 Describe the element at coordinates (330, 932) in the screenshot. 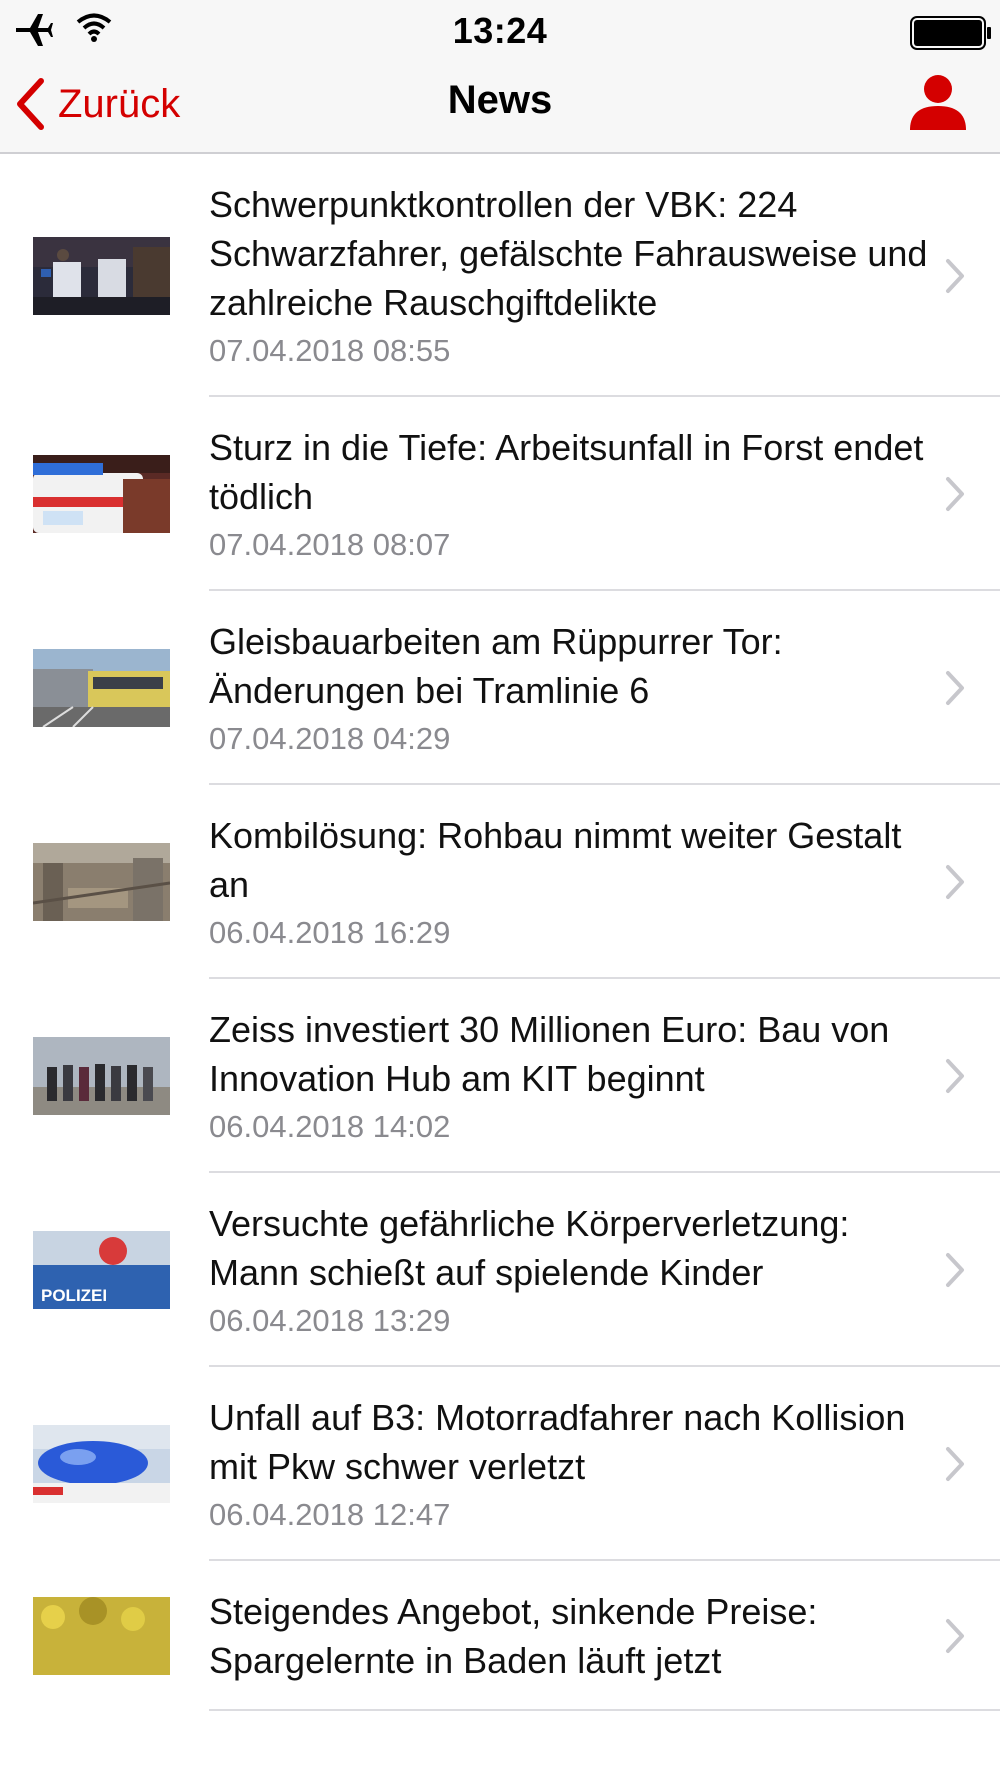

I see `news-timestamp: 06.04.2018 16:29` at that location.